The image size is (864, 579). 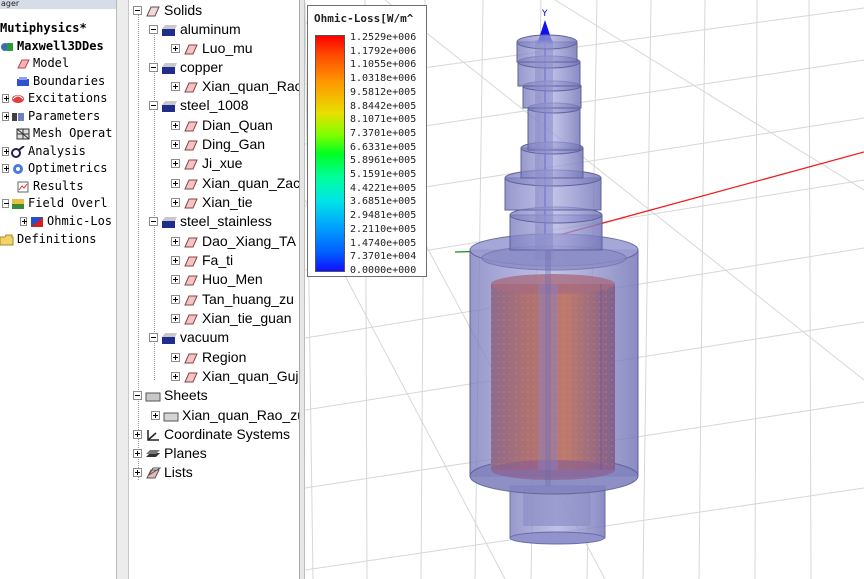 I want to click on pane-splitter, so click(x=122, y=289).